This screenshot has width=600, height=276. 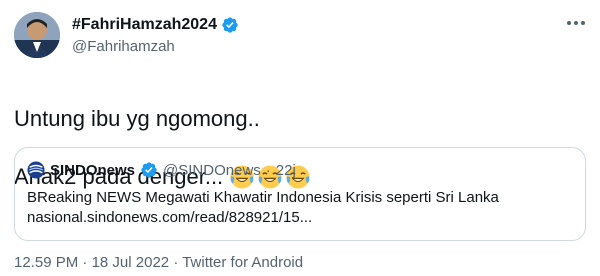 I want to click on verified-badge-icon, so click(x=230, y=25).